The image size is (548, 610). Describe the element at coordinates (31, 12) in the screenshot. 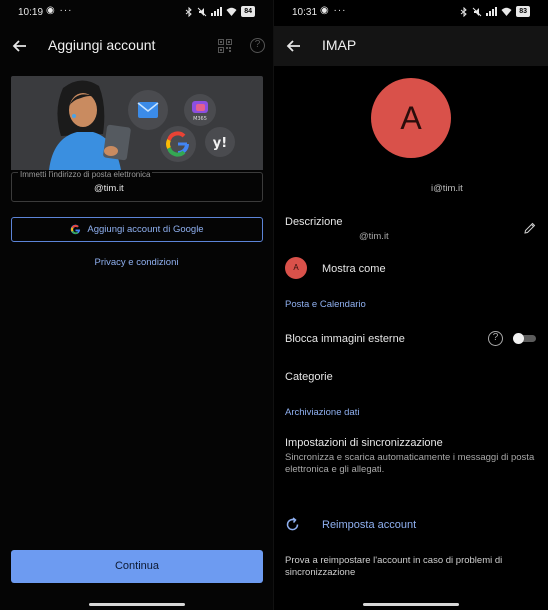

I see `status-time: 10:19` at that location.